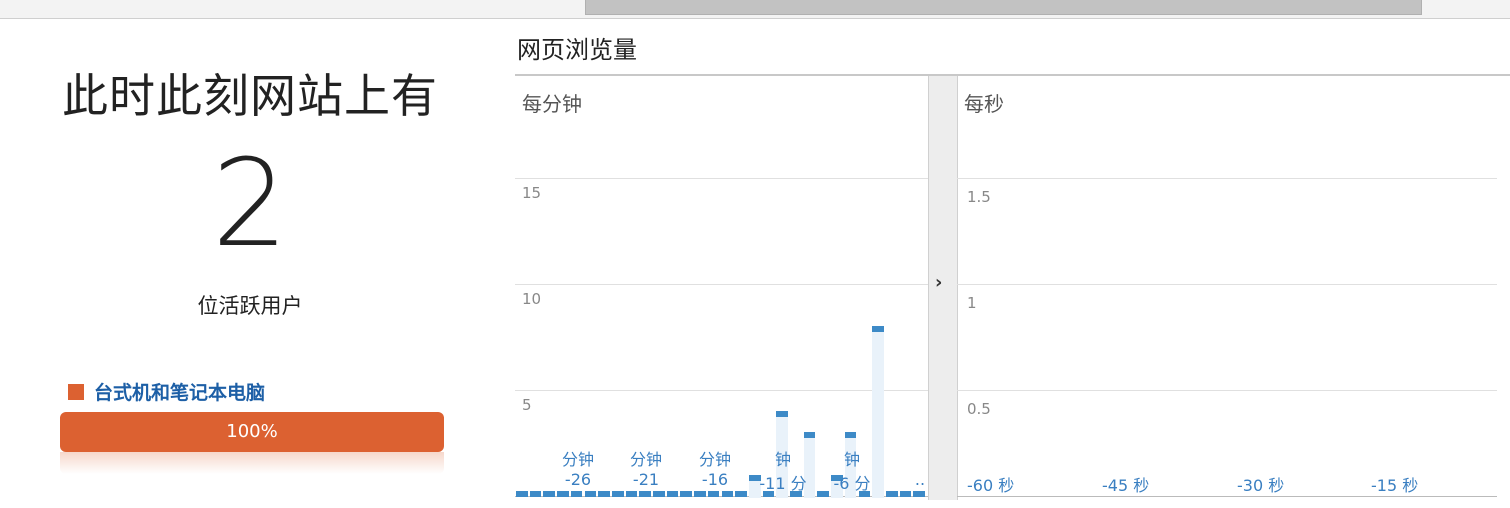 This screenshot has width=1510, height=508. Describe the element at coordinates (179, 391) in the screenshot. I see `device-legend-label: 台式机和笔记本电脑` at that location.